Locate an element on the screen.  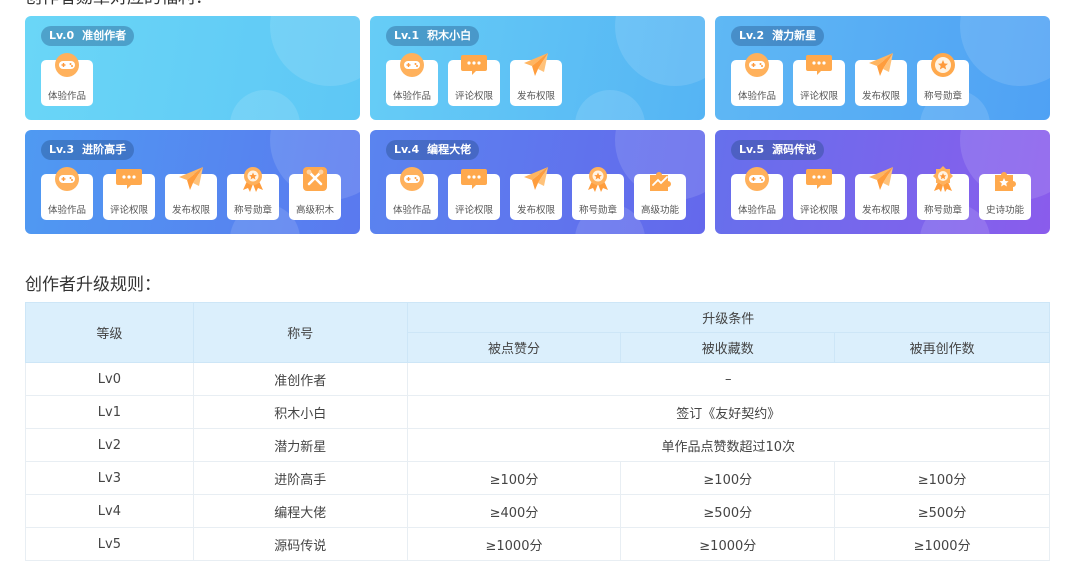
star-medal-icon is located at coordinates (943, 179).